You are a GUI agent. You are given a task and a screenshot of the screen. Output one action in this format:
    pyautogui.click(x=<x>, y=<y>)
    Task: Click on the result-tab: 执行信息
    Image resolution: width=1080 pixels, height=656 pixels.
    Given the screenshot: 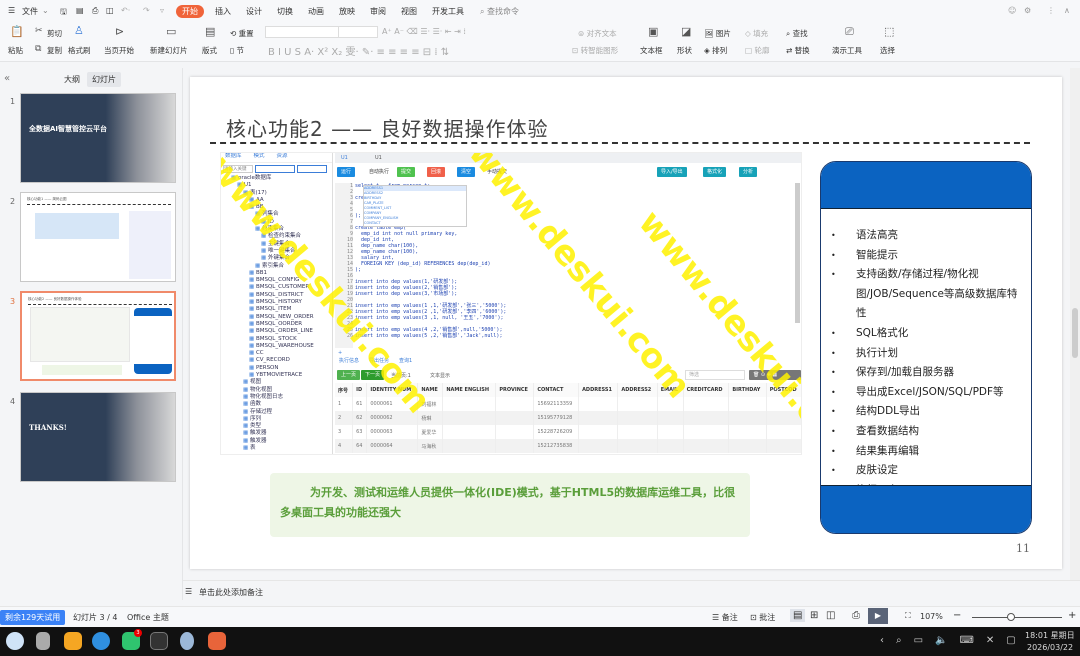 What is the action you would take?
    pyautogui.click(x=349, y=360)
    